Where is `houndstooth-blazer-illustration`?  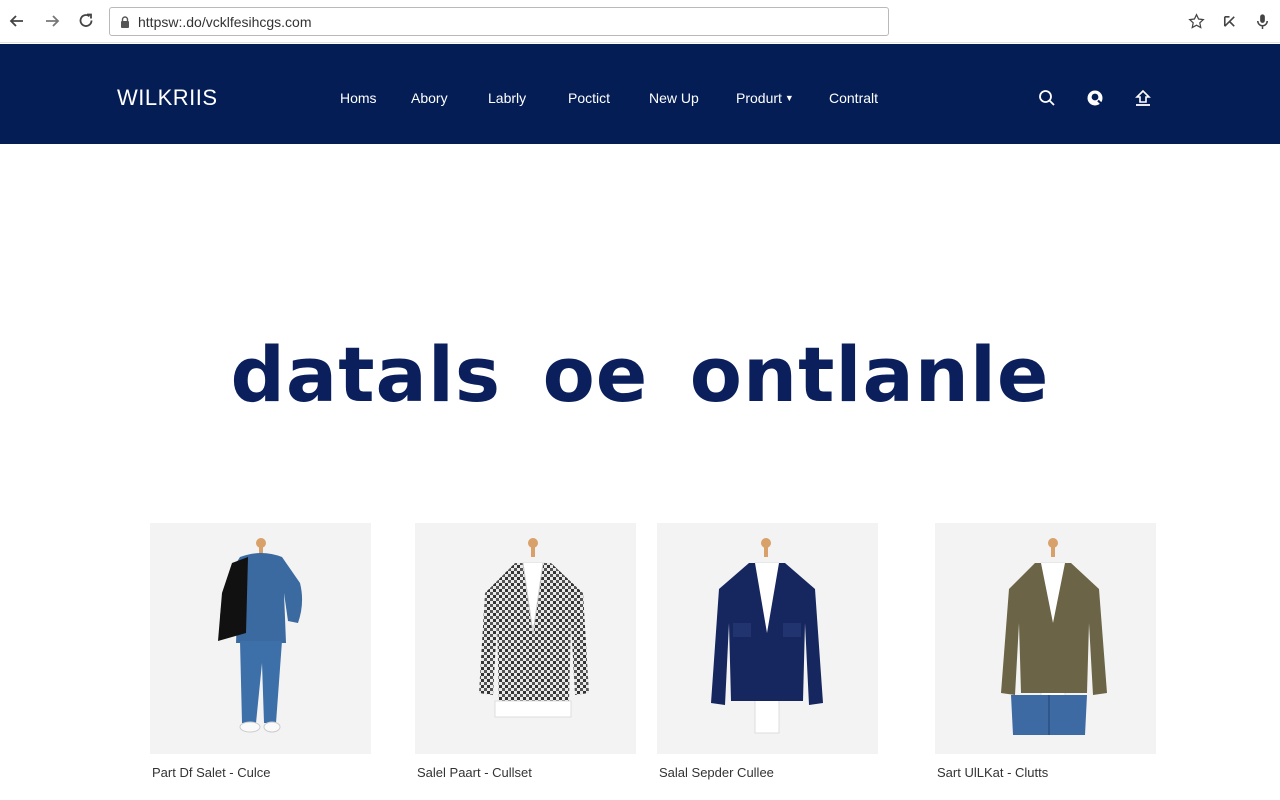
houndstooth-blazer-illustration is located at coordinates (534, 628).